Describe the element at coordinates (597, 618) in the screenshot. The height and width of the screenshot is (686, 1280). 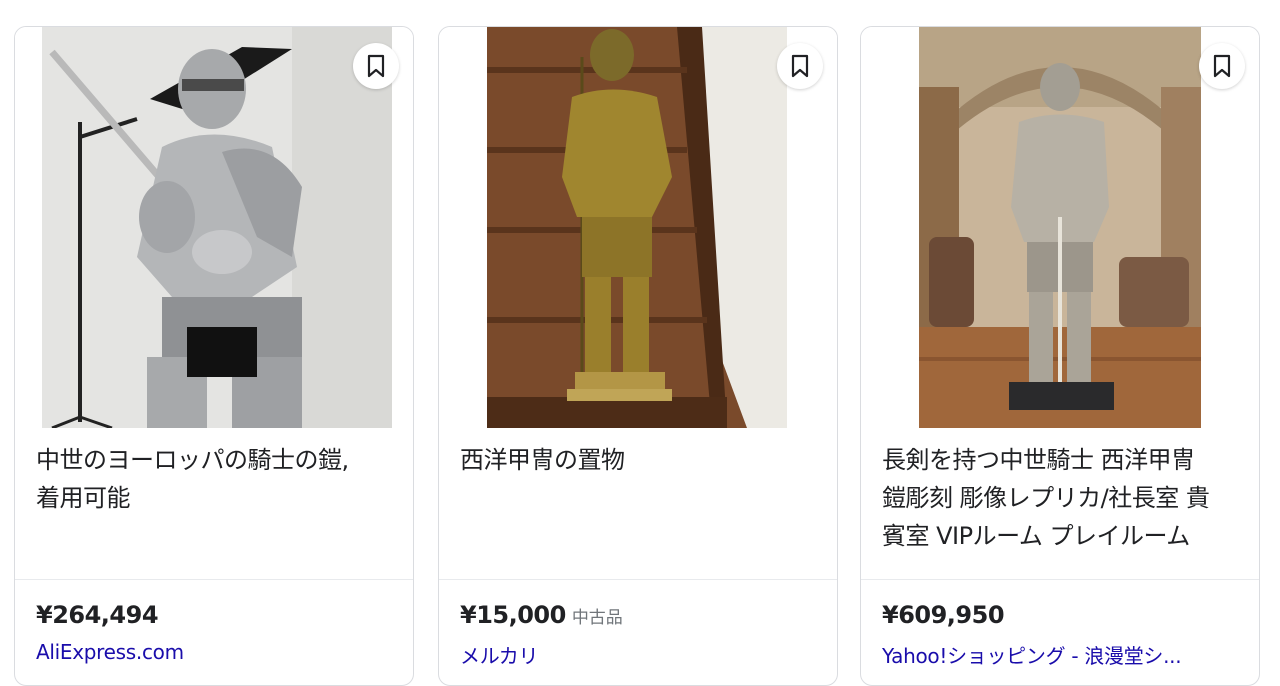
I see `product-condition: 中古品` at that location.